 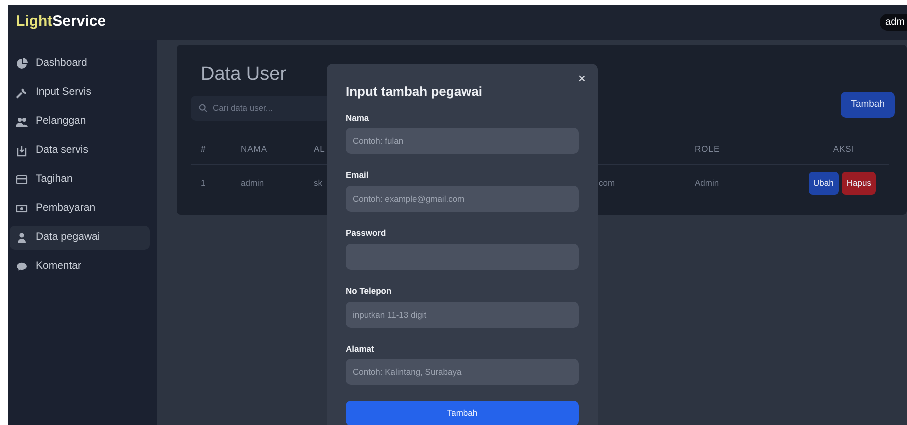 I want to click on field-label: Email, so click(x=358, y=175).